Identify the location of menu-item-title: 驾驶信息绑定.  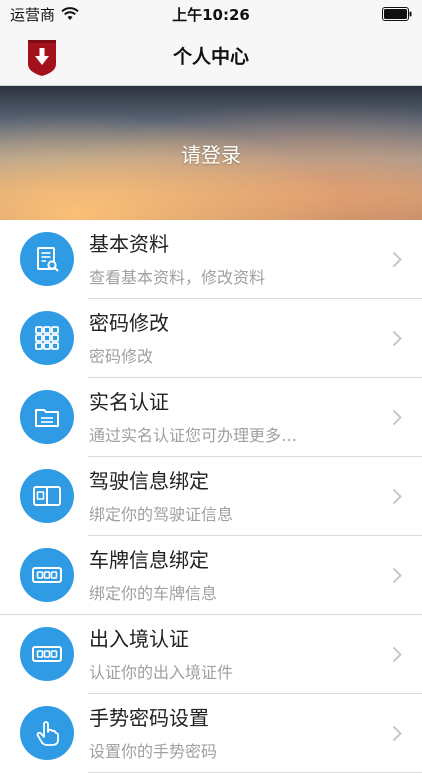
(149, 481).